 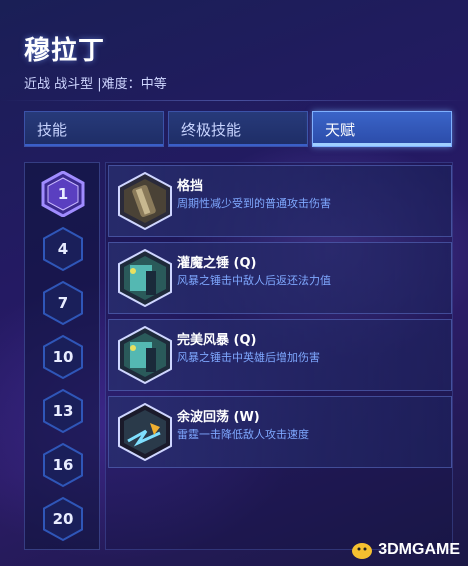 I want to click on tier-level: 20, so click(x=63, y=519).